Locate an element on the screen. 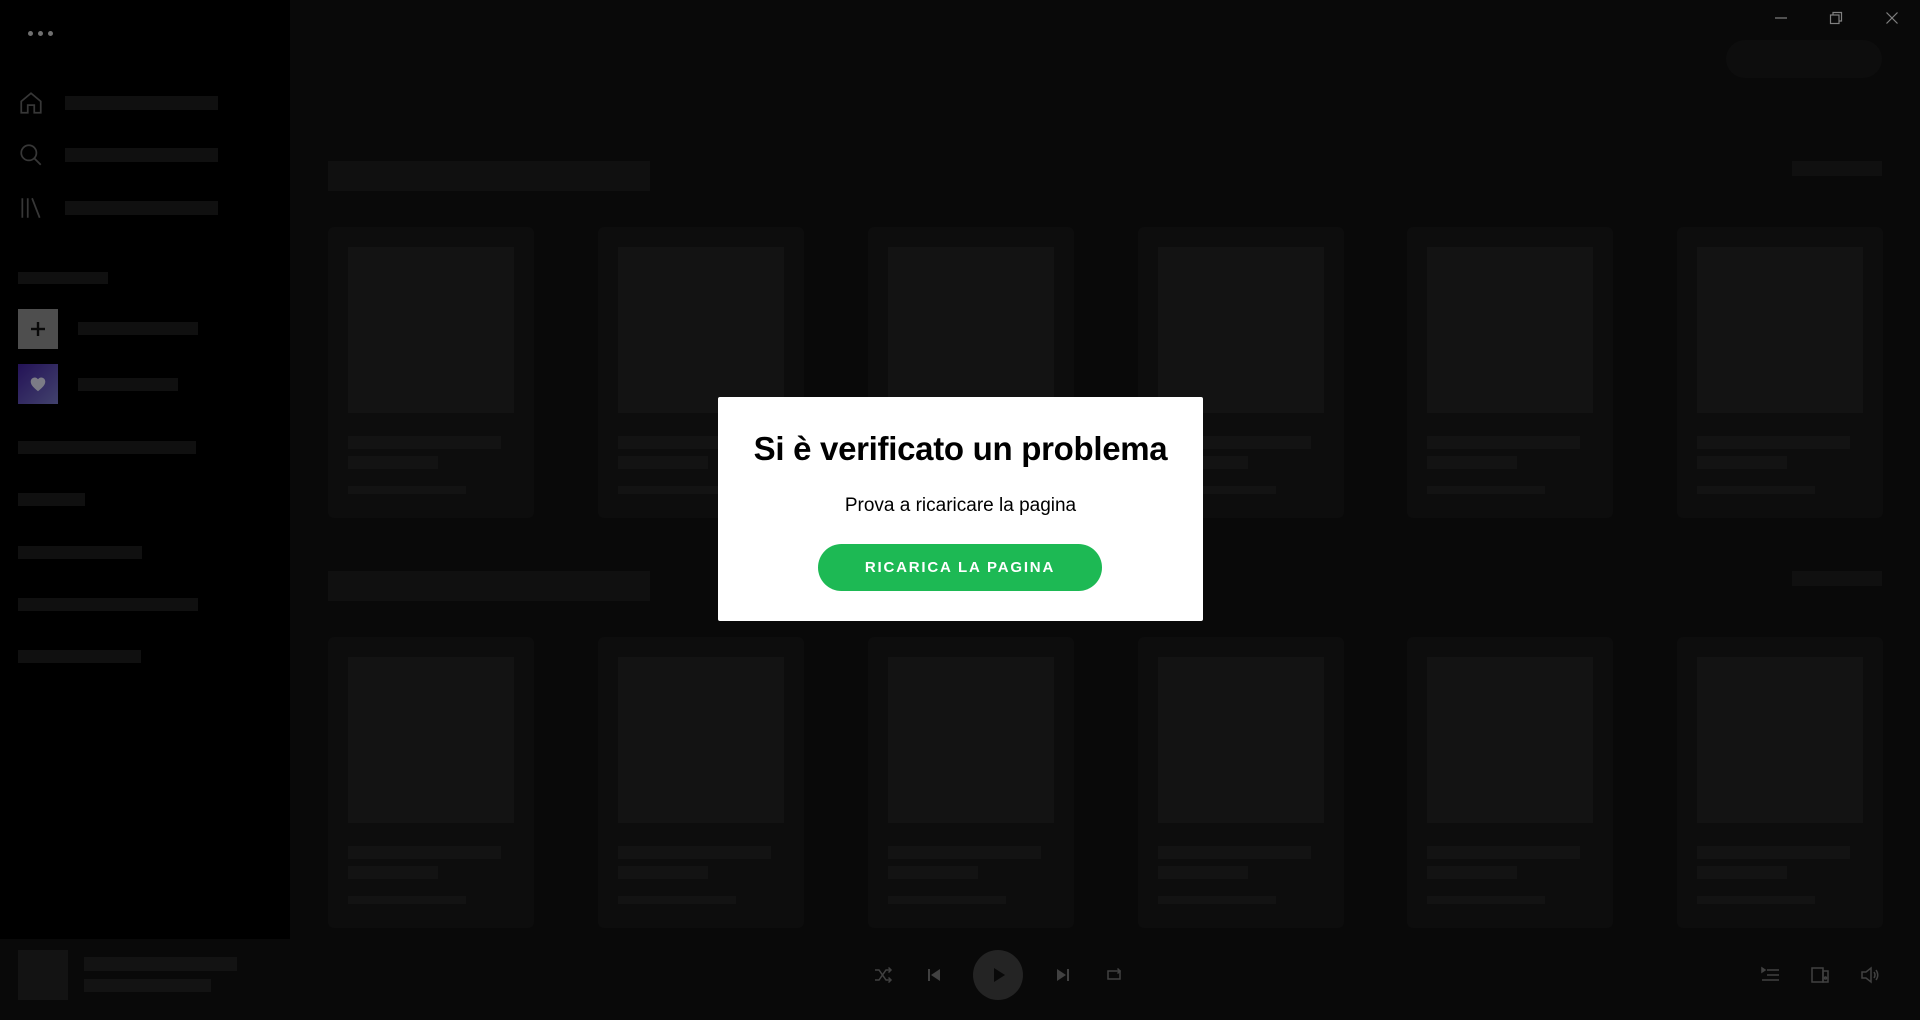 The image size is (1920, 1020). error-dialog-title: Si è verificato un problema is located at coordinates (960, 448).